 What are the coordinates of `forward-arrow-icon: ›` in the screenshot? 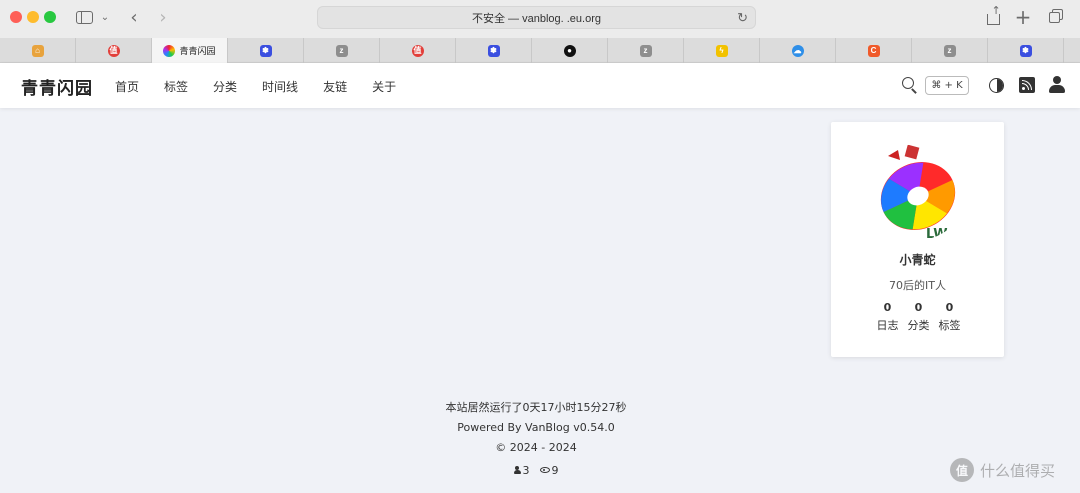 It's located at (163, 17).